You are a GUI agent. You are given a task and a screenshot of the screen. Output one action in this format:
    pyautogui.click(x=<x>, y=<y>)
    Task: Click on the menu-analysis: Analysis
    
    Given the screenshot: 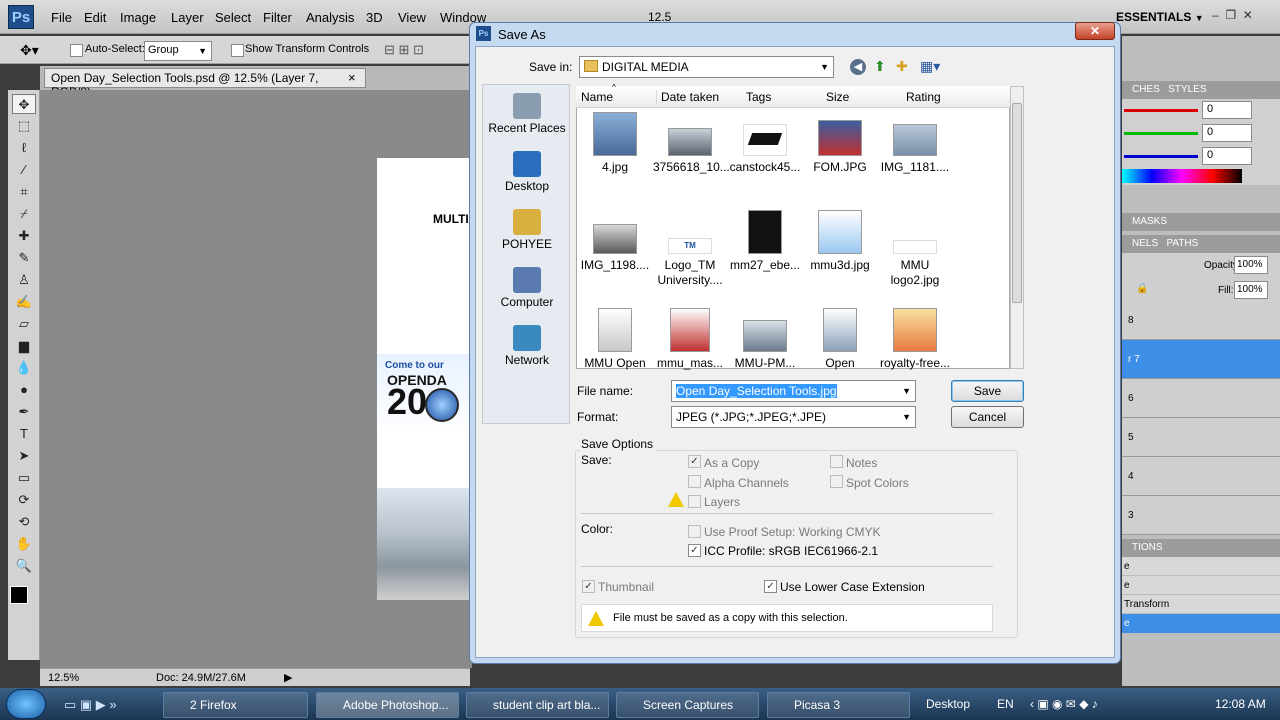 What is the action you would take?
    pyautogui.click(x=330, y=17)
    